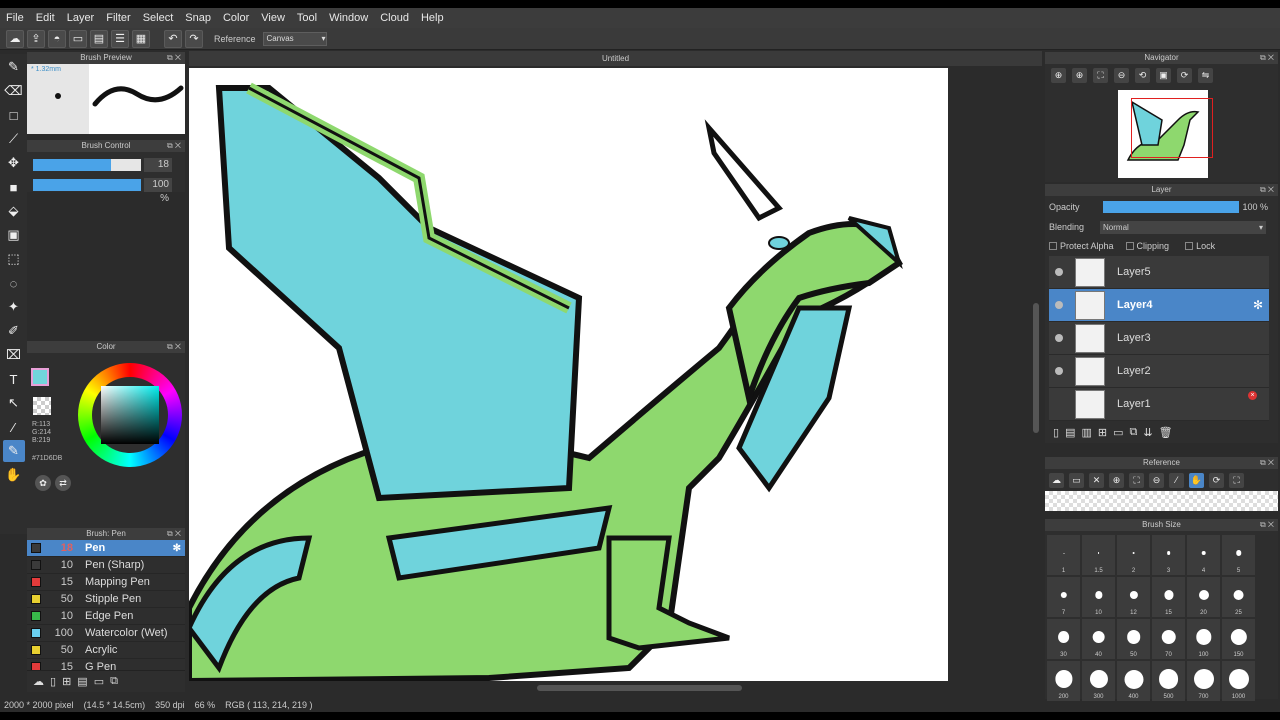 The height and width of the screenshot is (720, 1280). Describe the element at coordinates (106, 633) in the screenshot. I see `brush-item: 100 Watercolor (Wet)` at that location.